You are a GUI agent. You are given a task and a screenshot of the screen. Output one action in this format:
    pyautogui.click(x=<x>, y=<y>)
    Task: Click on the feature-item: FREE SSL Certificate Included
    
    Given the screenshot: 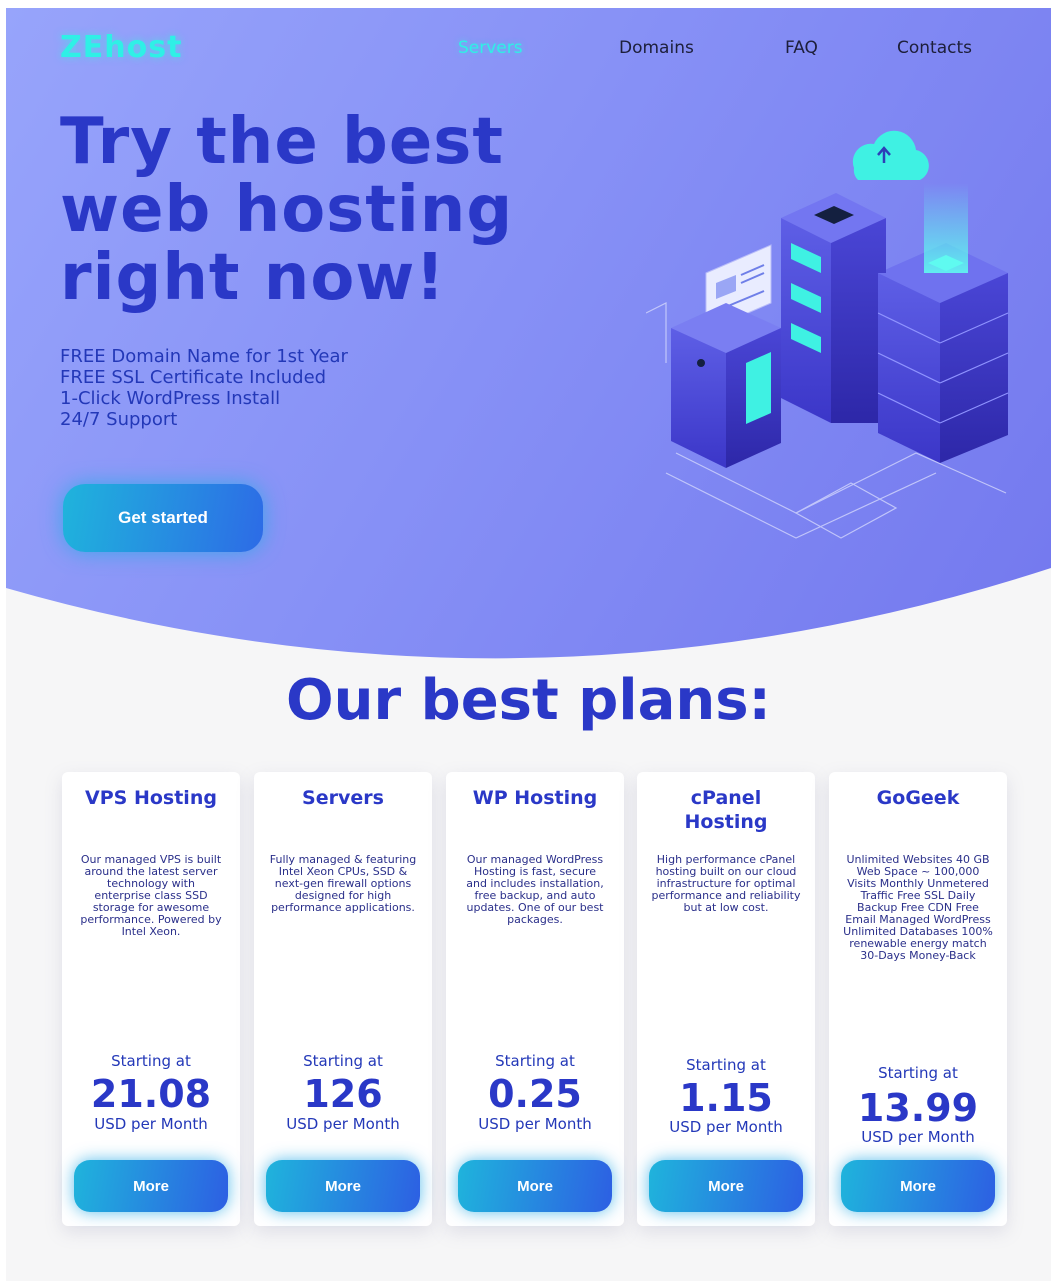 What is the action you would take?
    pyautogui.click(x=193, y=377)
    